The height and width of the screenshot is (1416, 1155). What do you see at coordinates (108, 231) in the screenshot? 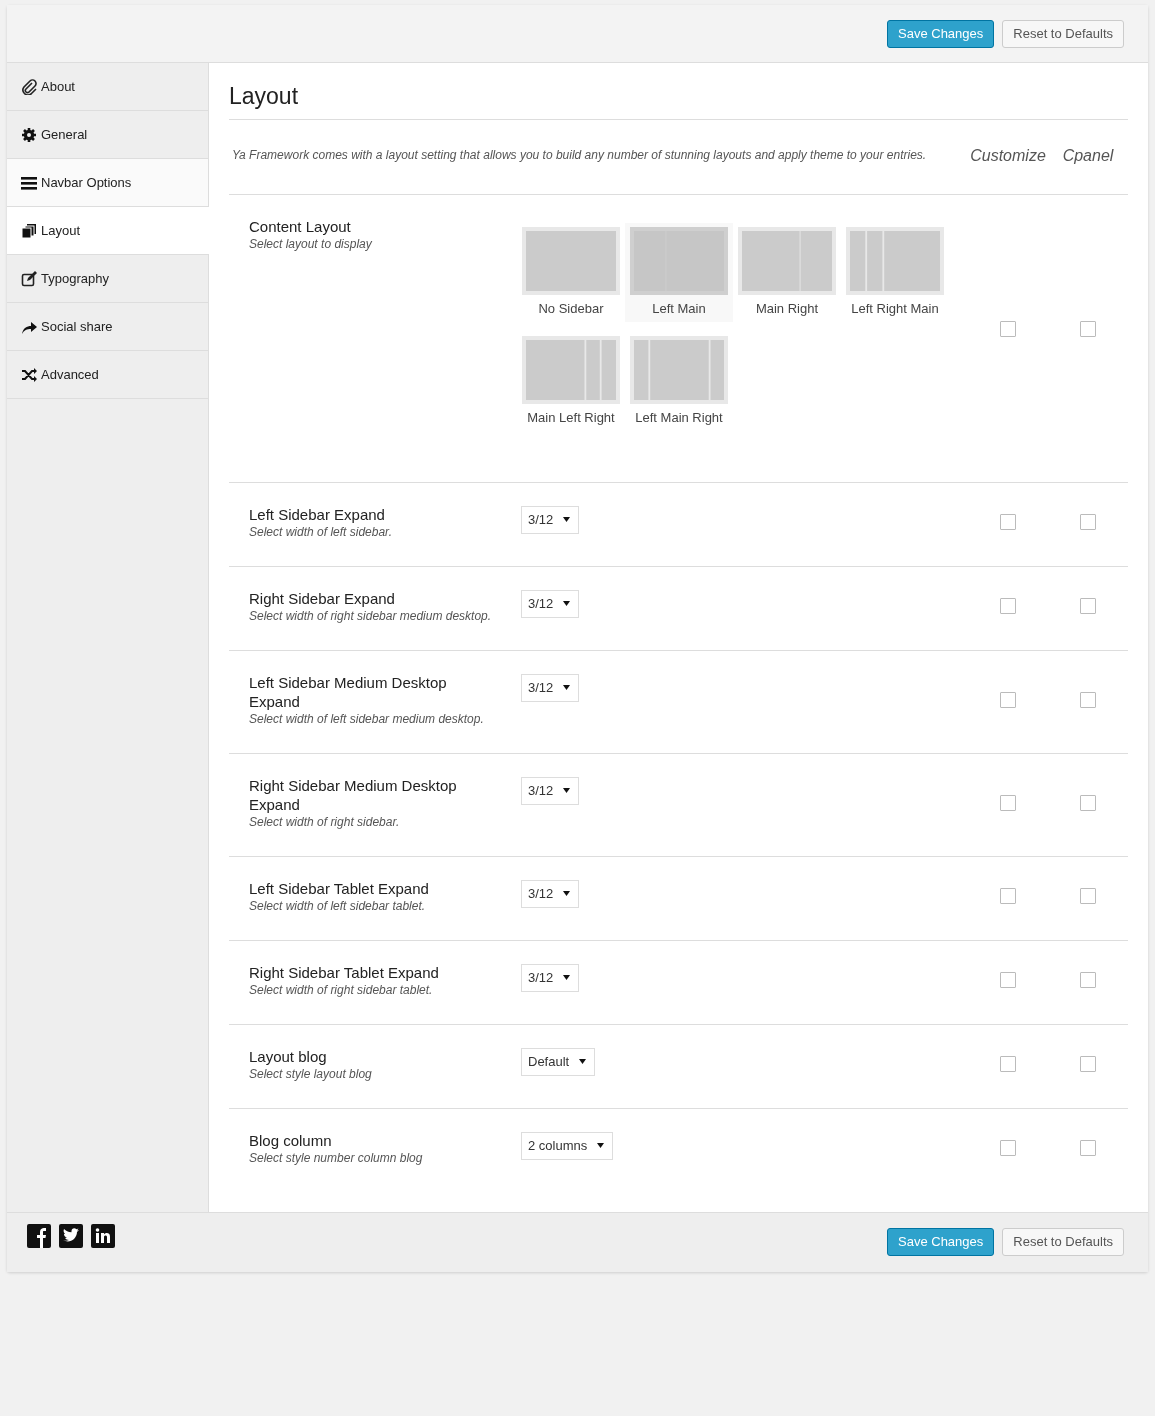
I see `sidebar-item: Layout` at bounding box center [108, 231].